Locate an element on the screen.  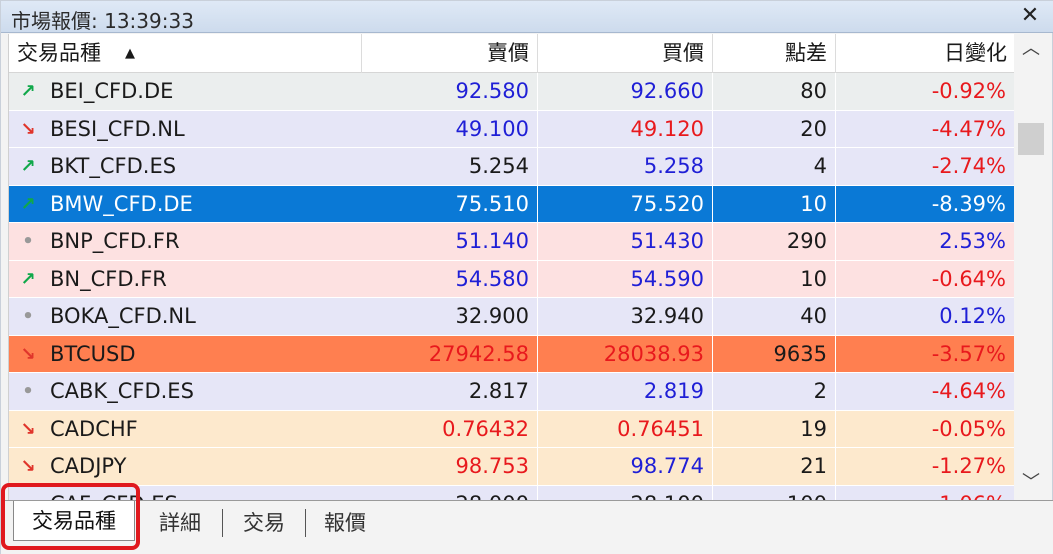
ask-cell: 92.660 is located at coordinates (625, 91).